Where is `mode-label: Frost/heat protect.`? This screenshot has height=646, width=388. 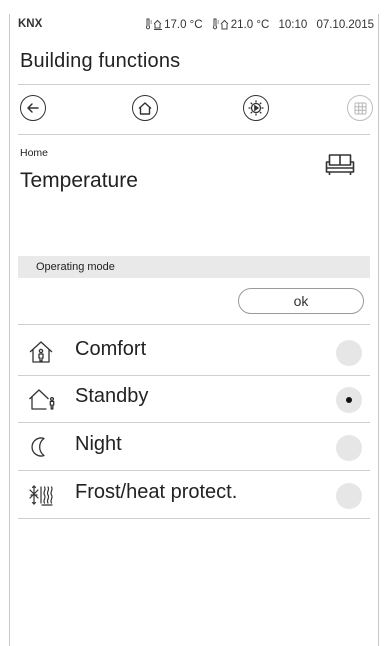
mode-label: Frost/heat protect. is located at coordinates (156, 492).